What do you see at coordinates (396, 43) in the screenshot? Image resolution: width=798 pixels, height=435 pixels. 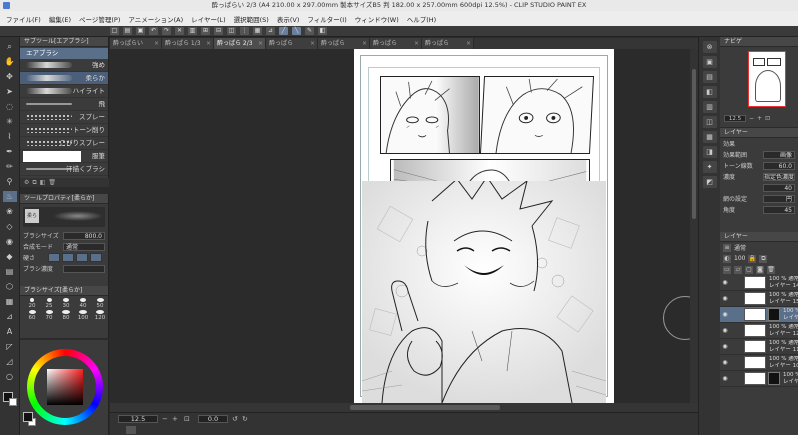 I see `tab-document-5: 酔っぱら ×` at bounding box center [396, 43].